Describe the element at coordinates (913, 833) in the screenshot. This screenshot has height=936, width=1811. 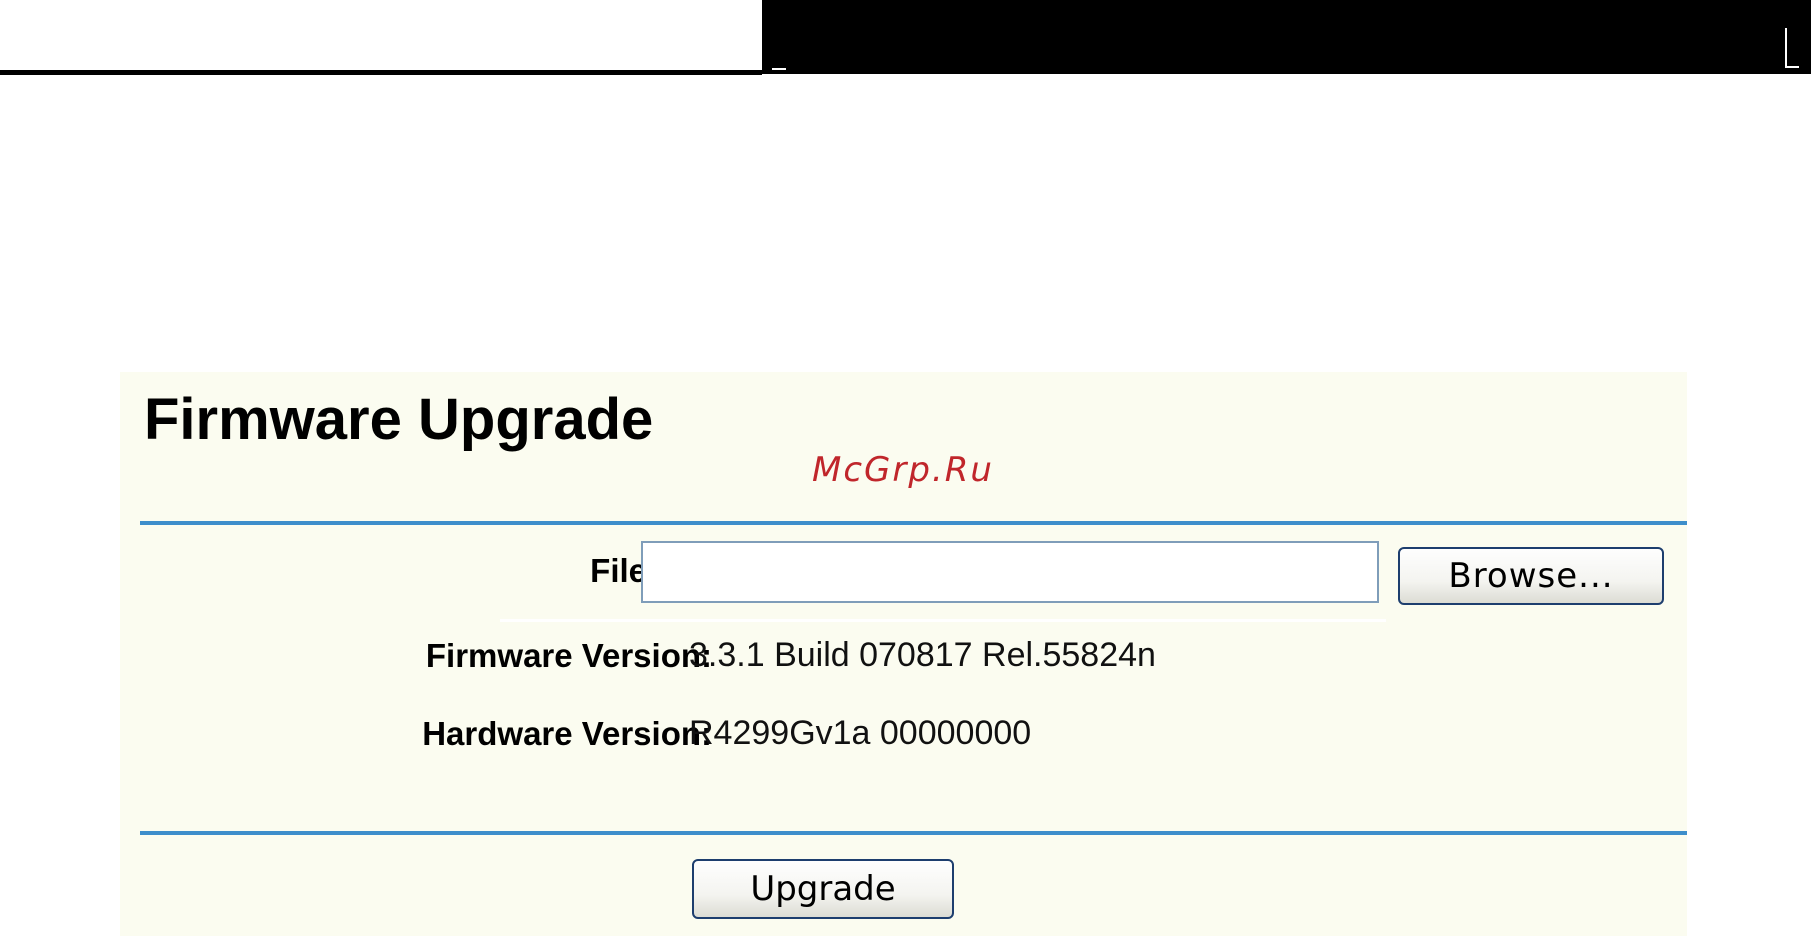
I see `bottom-divider` at that location.